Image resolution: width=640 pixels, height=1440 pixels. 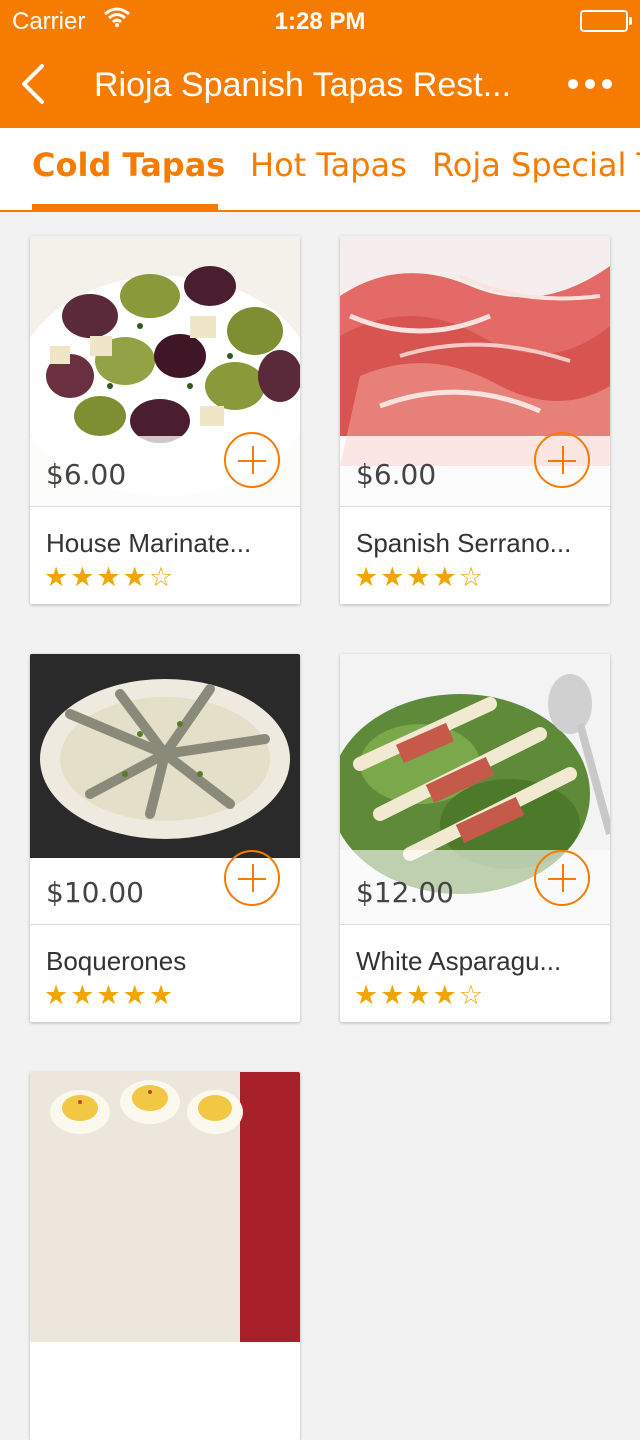 What do you see at coordinates (475, 838) in the screenshot?
I see `menu-item-card: $12.00 White Asparagu... ★★★★☆` at bounding box center [475, 838].